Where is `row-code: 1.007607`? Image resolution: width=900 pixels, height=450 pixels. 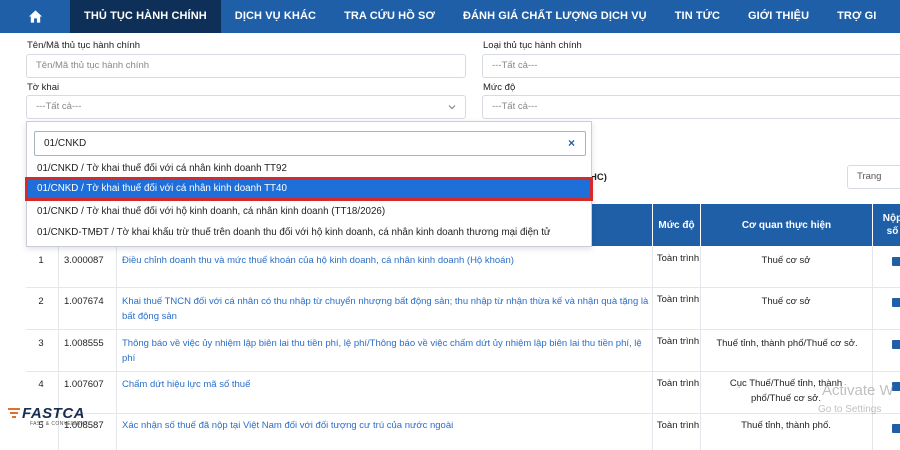 row-code: 1.007607 is located at coordinates (84, 384).